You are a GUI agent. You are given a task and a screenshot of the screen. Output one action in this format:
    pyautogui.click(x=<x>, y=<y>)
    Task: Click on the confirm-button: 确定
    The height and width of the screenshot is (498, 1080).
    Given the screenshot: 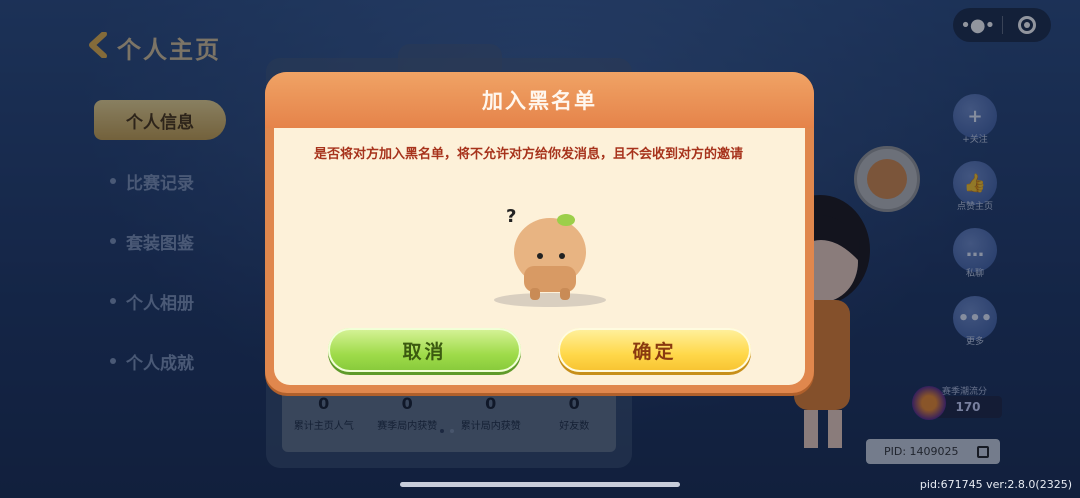 What is the action you would take?
    pyautogui.click(x=654, y=350)
    